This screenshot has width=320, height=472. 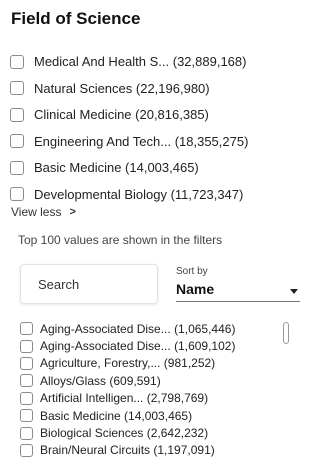 I want to click on filter-option-label: Basic Medicine (14,003,465), so click(x=116, y=168).